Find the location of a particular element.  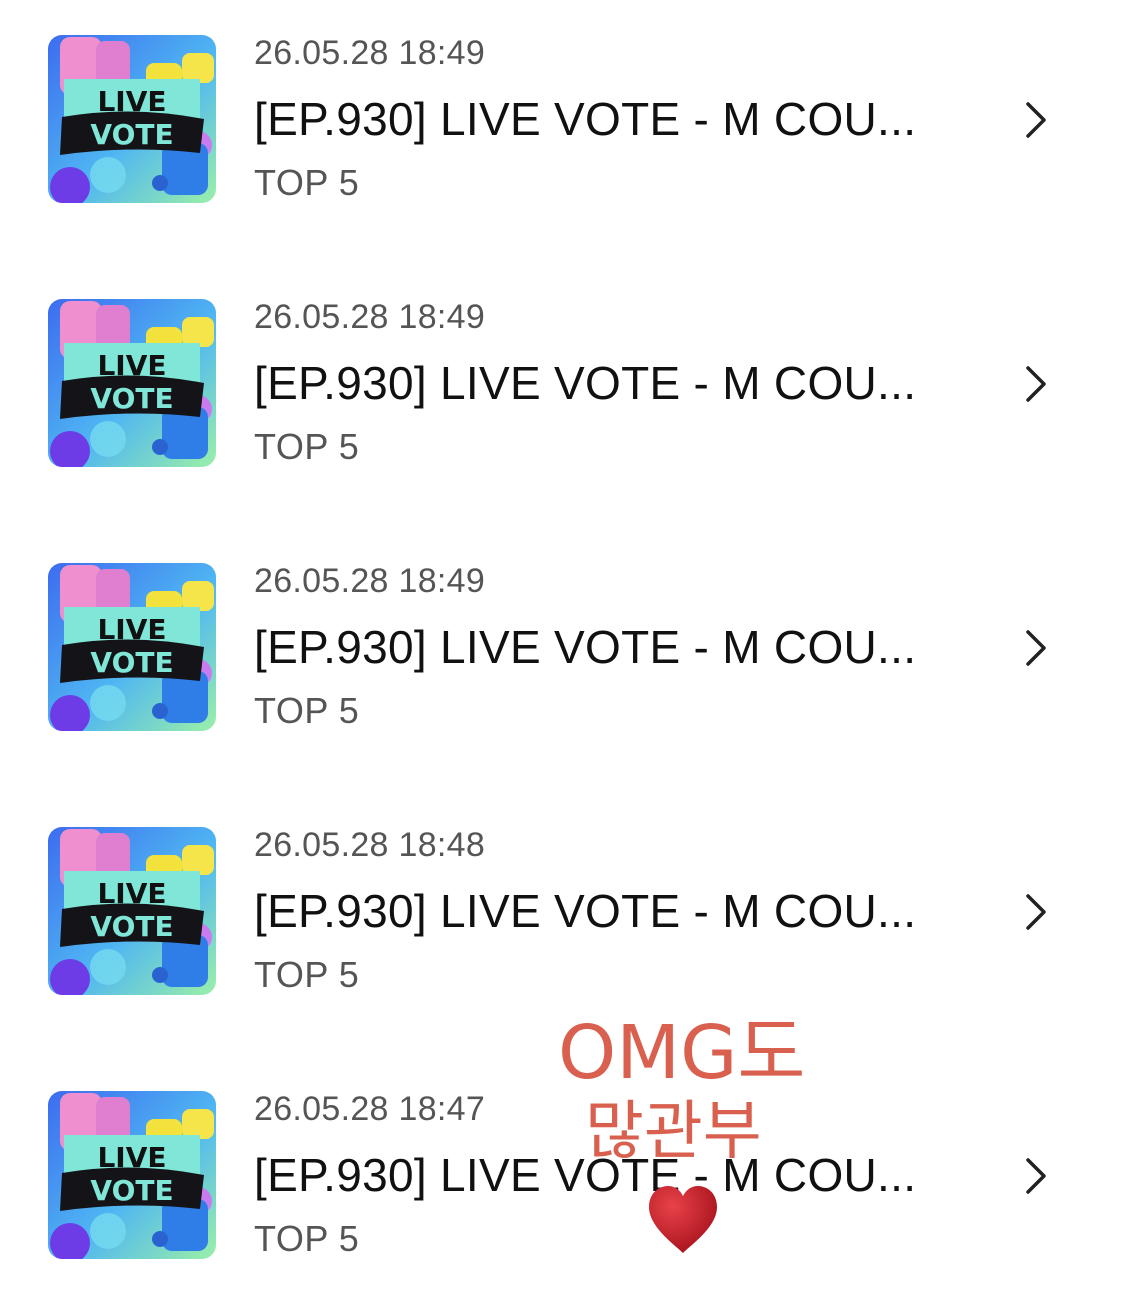

vote-date: 26.05.28 18:47 is located at coordinates (370, 1109).